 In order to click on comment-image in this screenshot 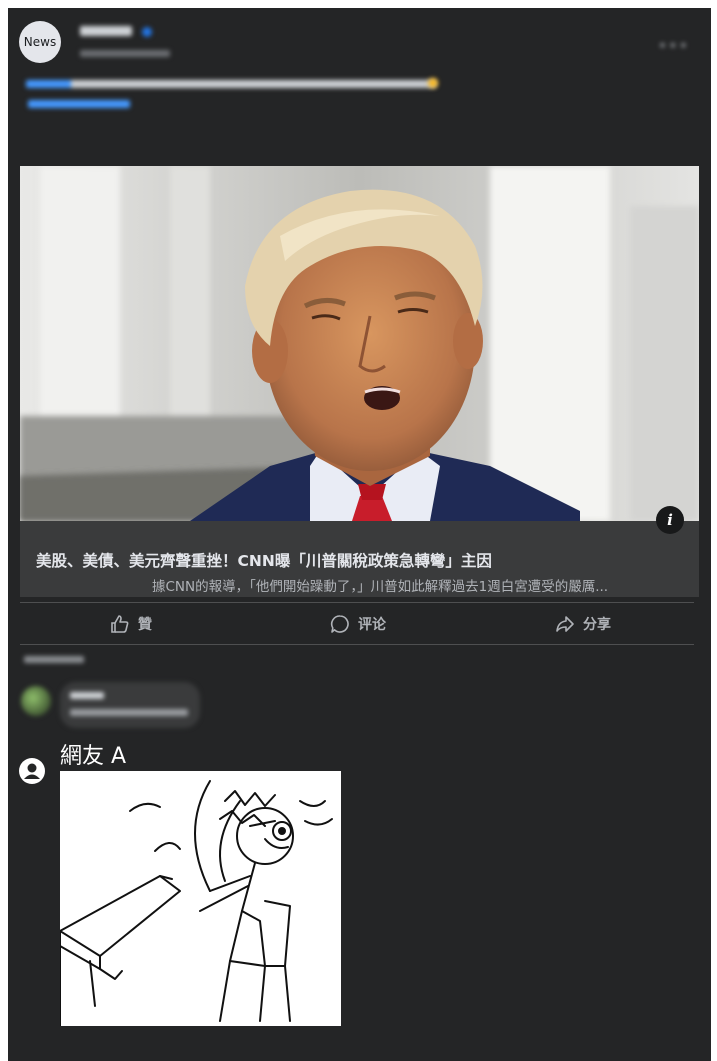, I will do `click(200, 898)`.